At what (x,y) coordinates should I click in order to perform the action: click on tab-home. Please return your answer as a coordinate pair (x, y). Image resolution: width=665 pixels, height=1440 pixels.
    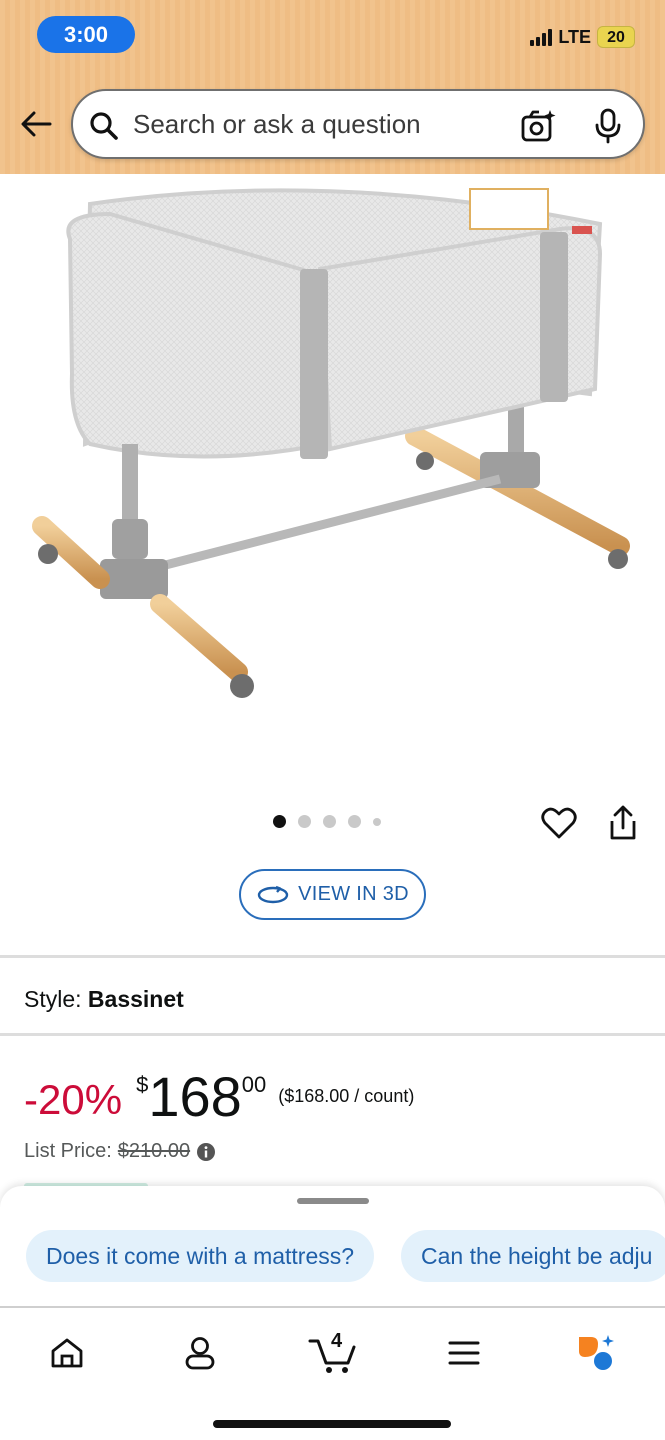
    Looking at the image, I should click on (67, 1353).